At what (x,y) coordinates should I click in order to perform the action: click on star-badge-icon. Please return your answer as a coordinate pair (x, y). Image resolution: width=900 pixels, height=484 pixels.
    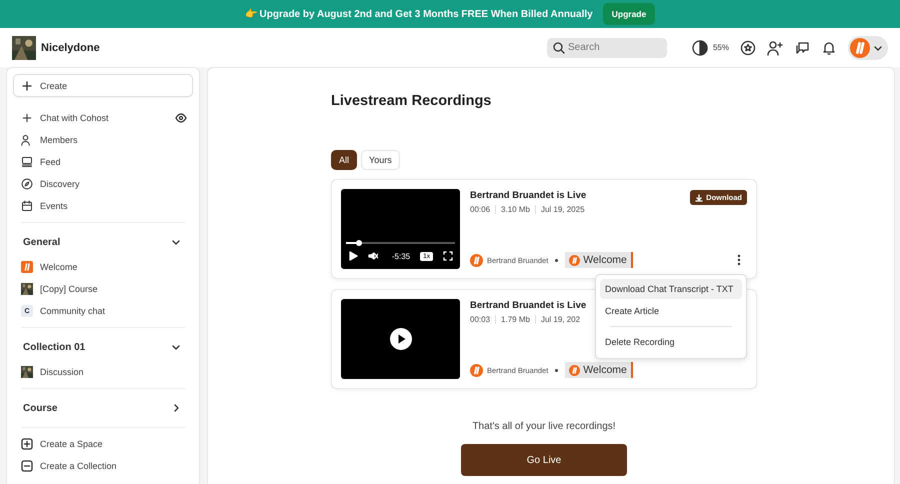
    Looking at the image, I should click on (748, 48).